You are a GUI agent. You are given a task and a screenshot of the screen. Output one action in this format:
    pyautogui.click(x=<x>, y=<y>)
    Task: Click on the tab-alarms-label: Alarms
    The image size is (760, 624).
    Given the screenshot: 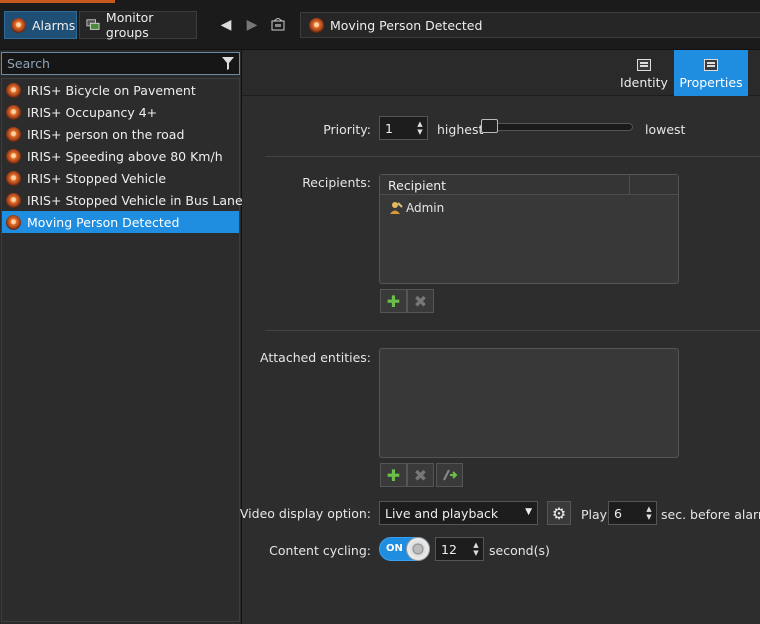 What is the action you would take?
    pyautogui.click(x=54, y=25)
    